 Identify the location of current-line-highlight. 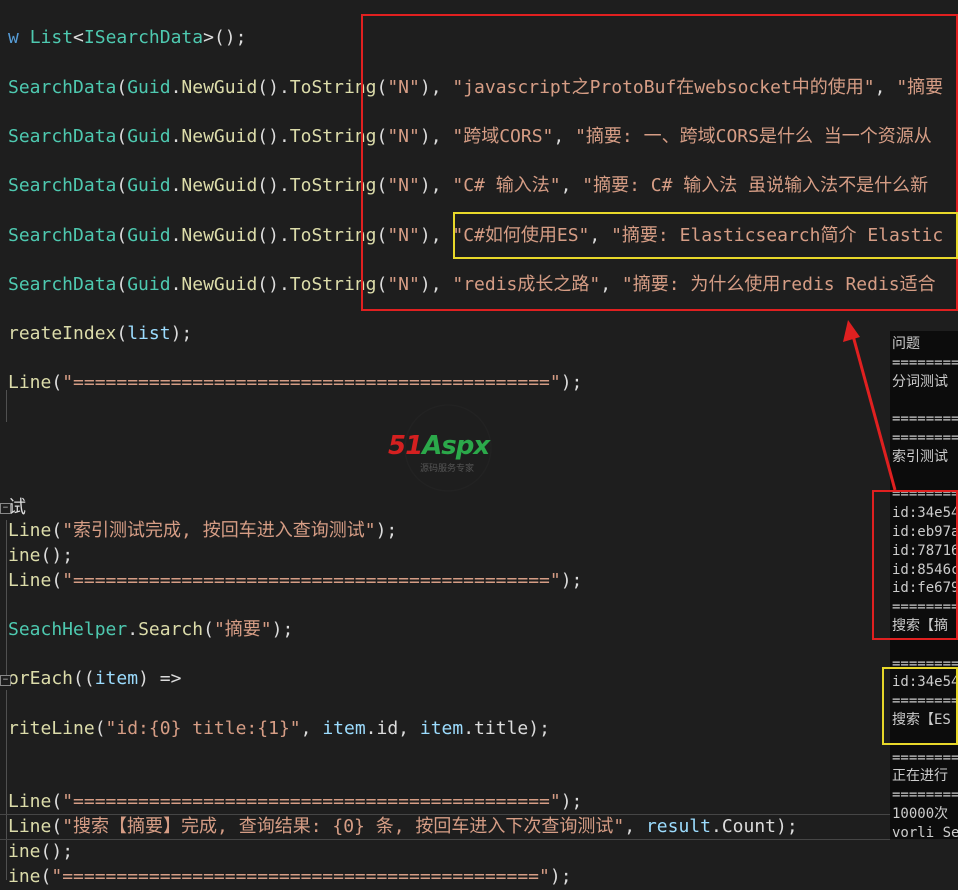
(445, 827).